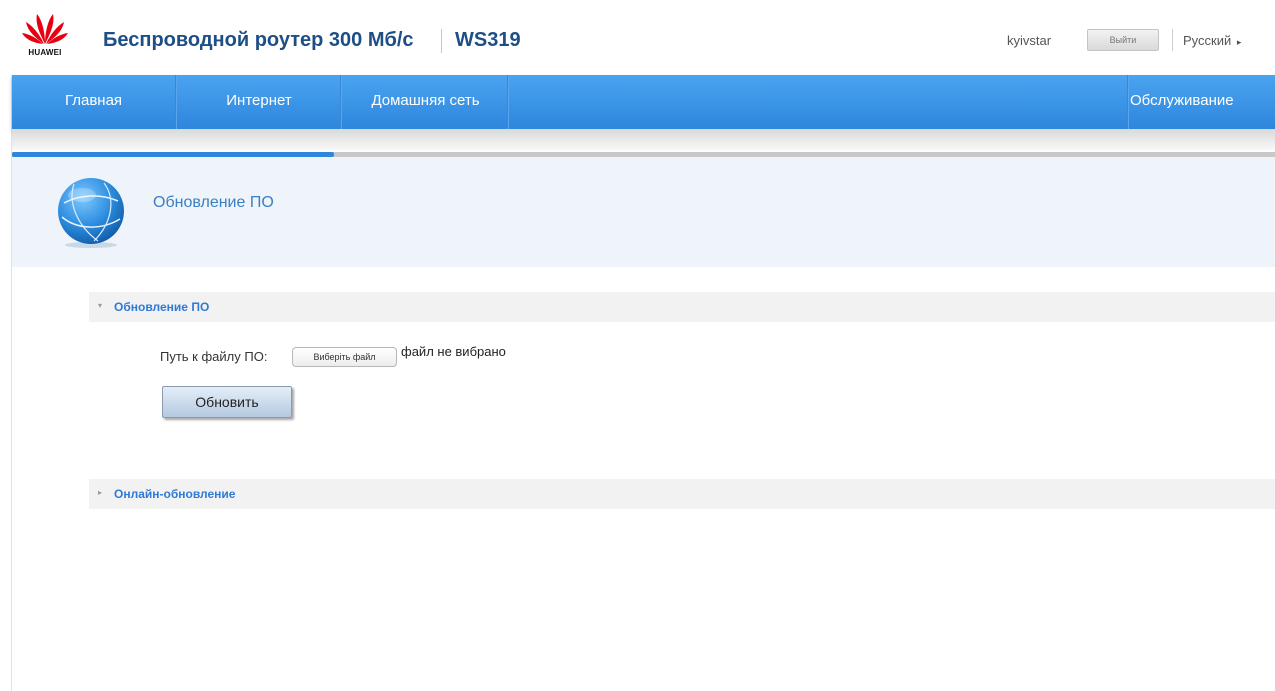 This screenshot has width=1275, height=691. What do you see at coordinates (214, 356) in the screenshot?
I see `file-path-label: Путь к файлу ПО:` at bounding box center [214, 356].